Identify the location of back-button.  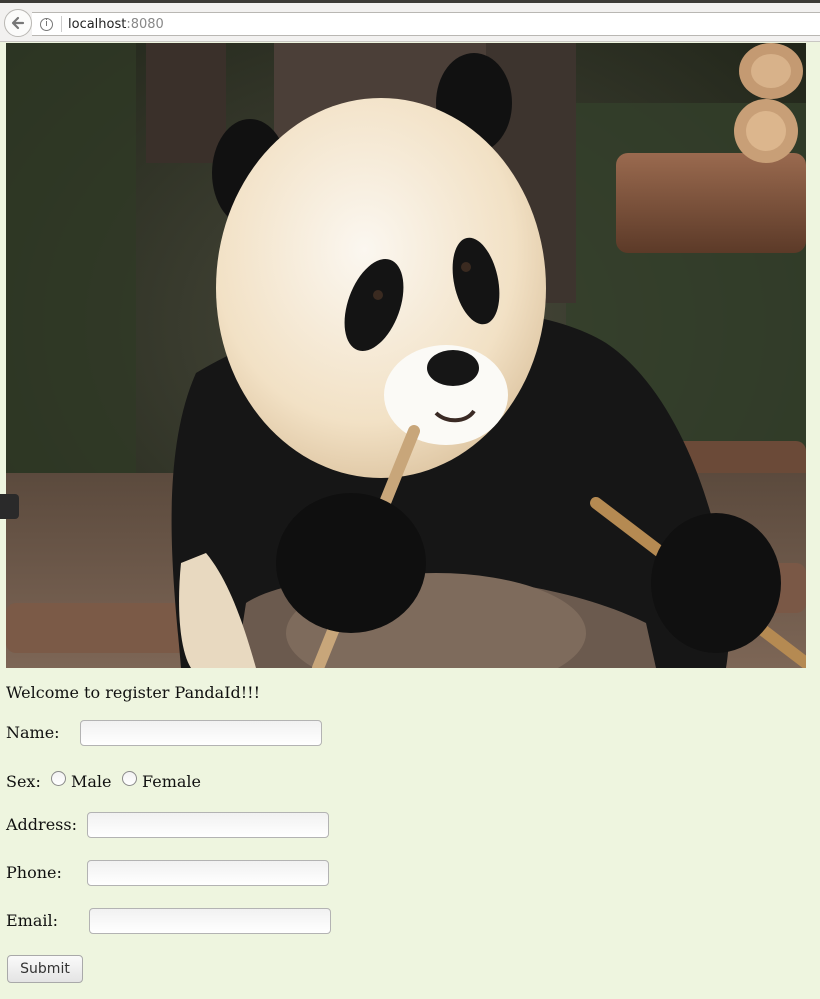
(18, 23).